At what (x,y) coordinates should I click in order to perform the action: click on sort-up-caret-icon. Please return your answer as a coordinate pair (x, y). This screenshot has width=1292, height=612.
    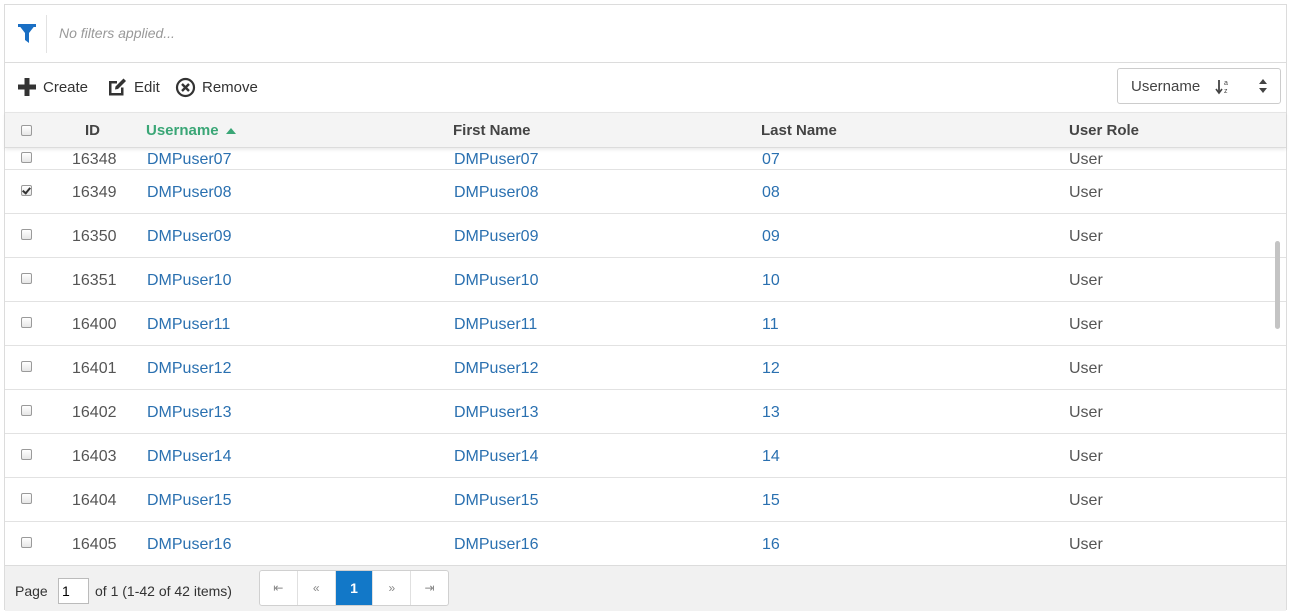
    Looking at the image, I should click on (230, 131).